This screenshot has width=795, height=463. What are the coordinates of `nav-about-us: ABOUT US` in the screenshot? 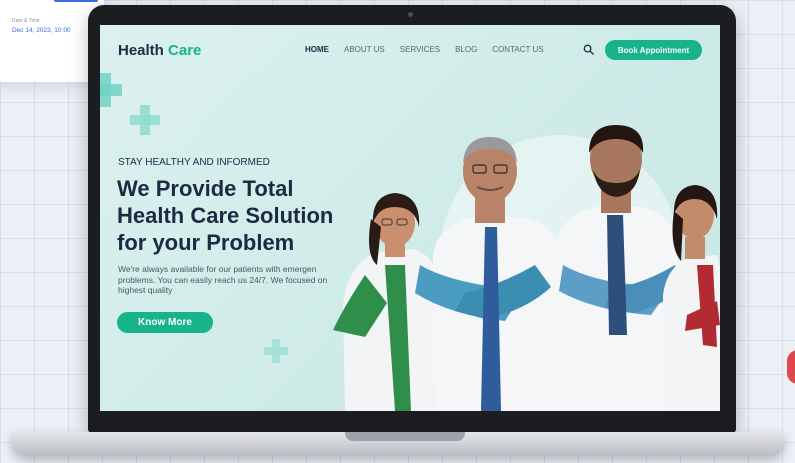 It's located at (364, 49).